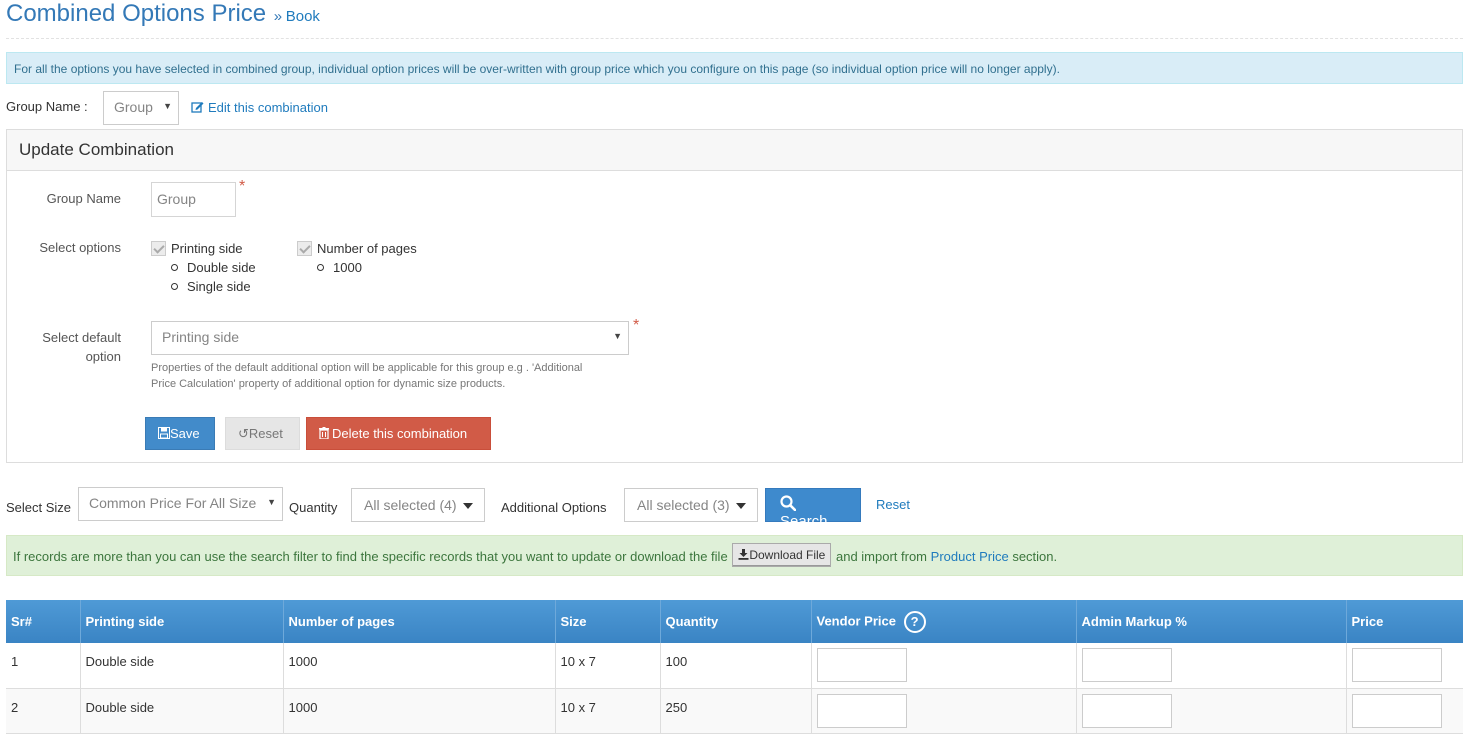 This screenshot has width=1463, height=735. What do you see at coordinates (1211, 621) in the screenshot?
I see `column-header-admin-markup: Admin Markup %` at bounding box center [1211, 621].